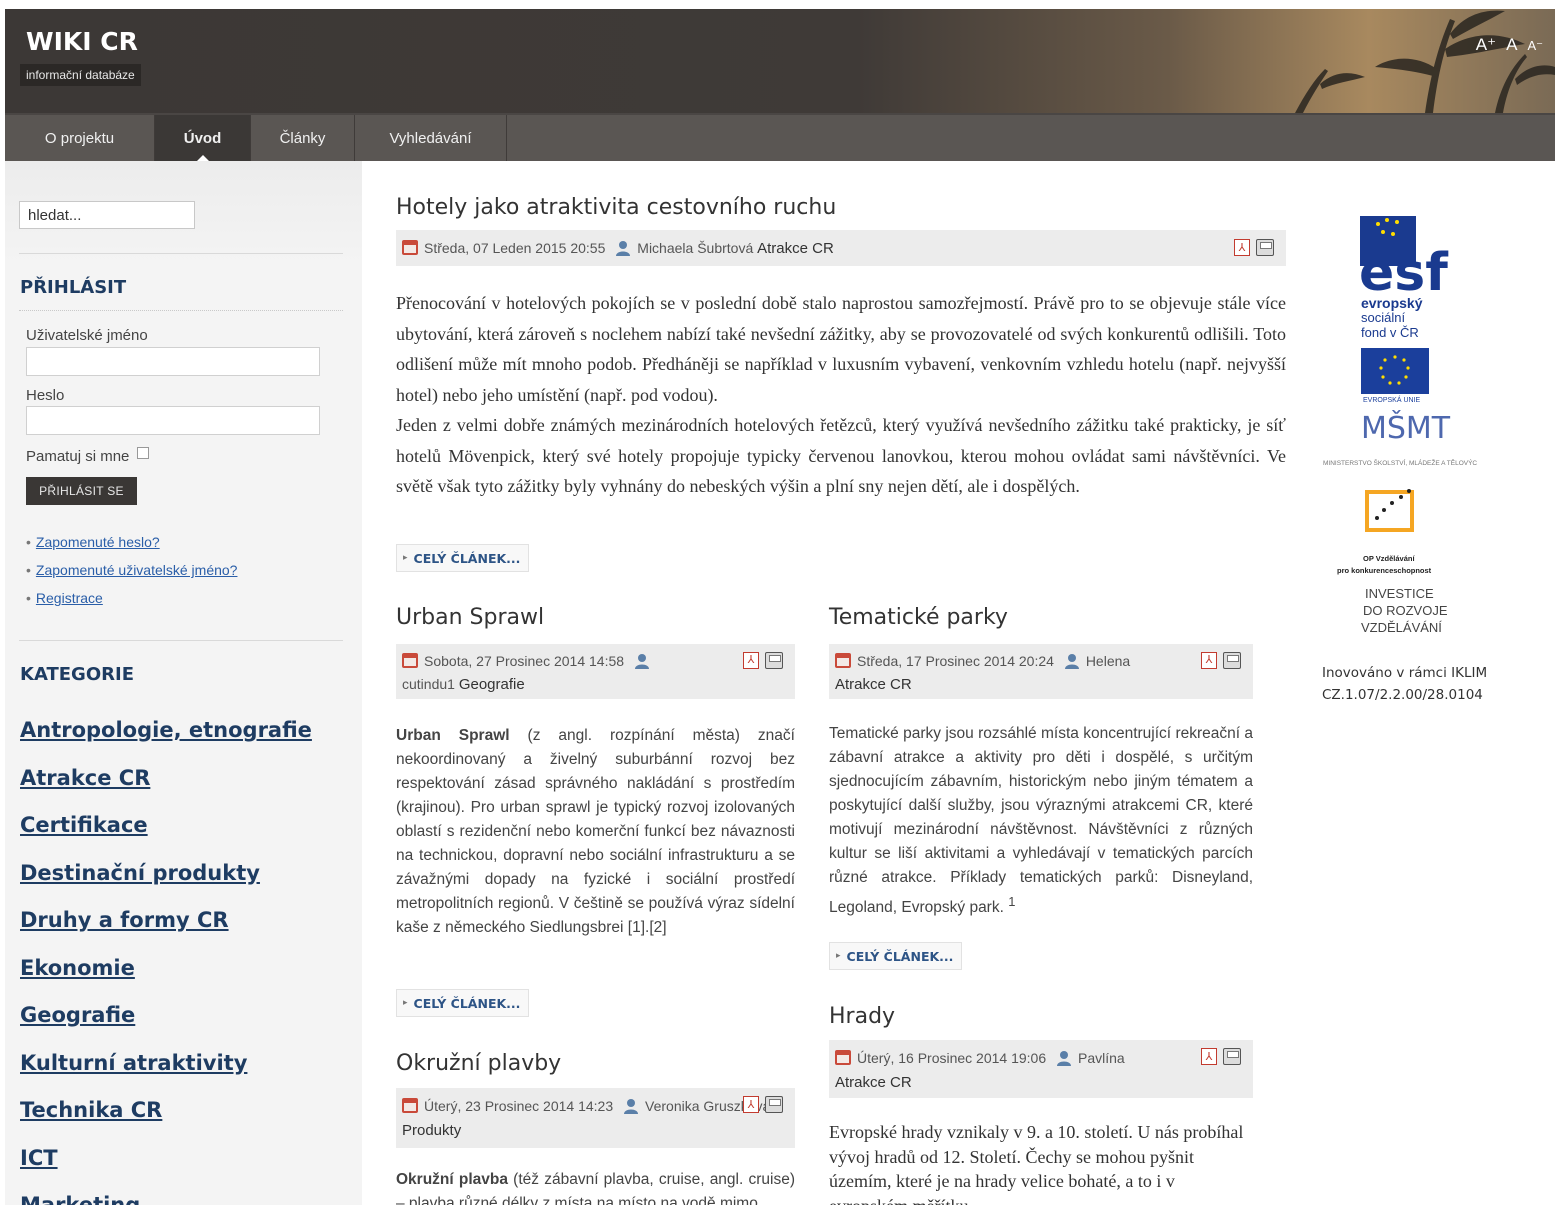  What do you see at coordinates (492, 684) in the screenshot?
I see `article-category: Geografie` at bounding box center [492, 684].